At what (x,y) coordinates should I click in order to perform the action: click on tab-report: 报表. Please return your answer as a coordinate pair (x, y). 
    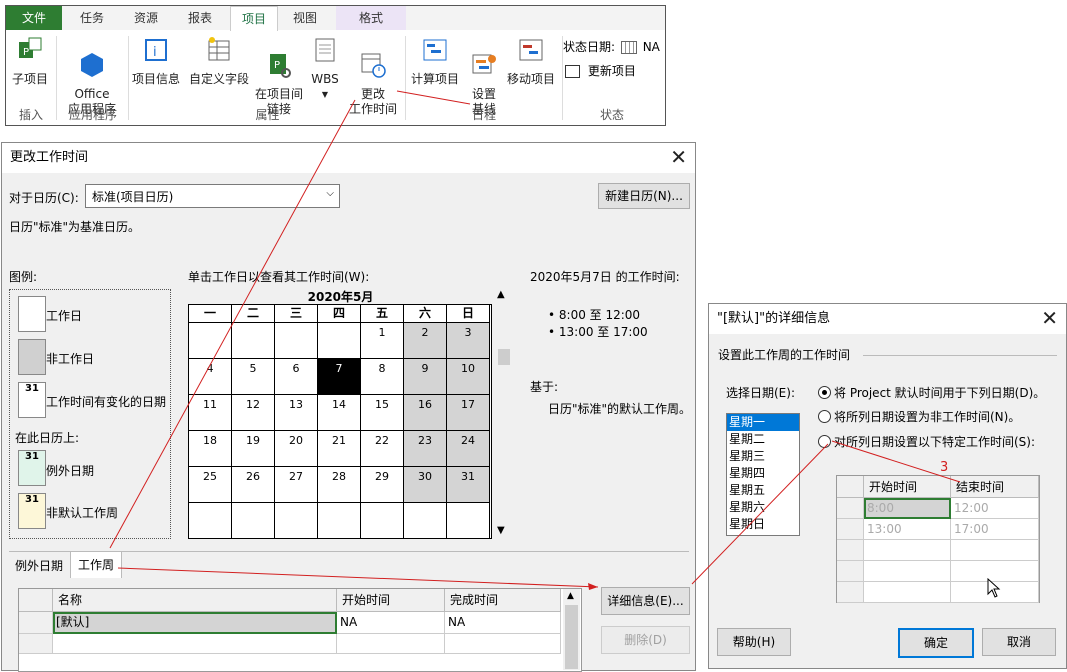
    Looking at the image, I should click on (200, 18).